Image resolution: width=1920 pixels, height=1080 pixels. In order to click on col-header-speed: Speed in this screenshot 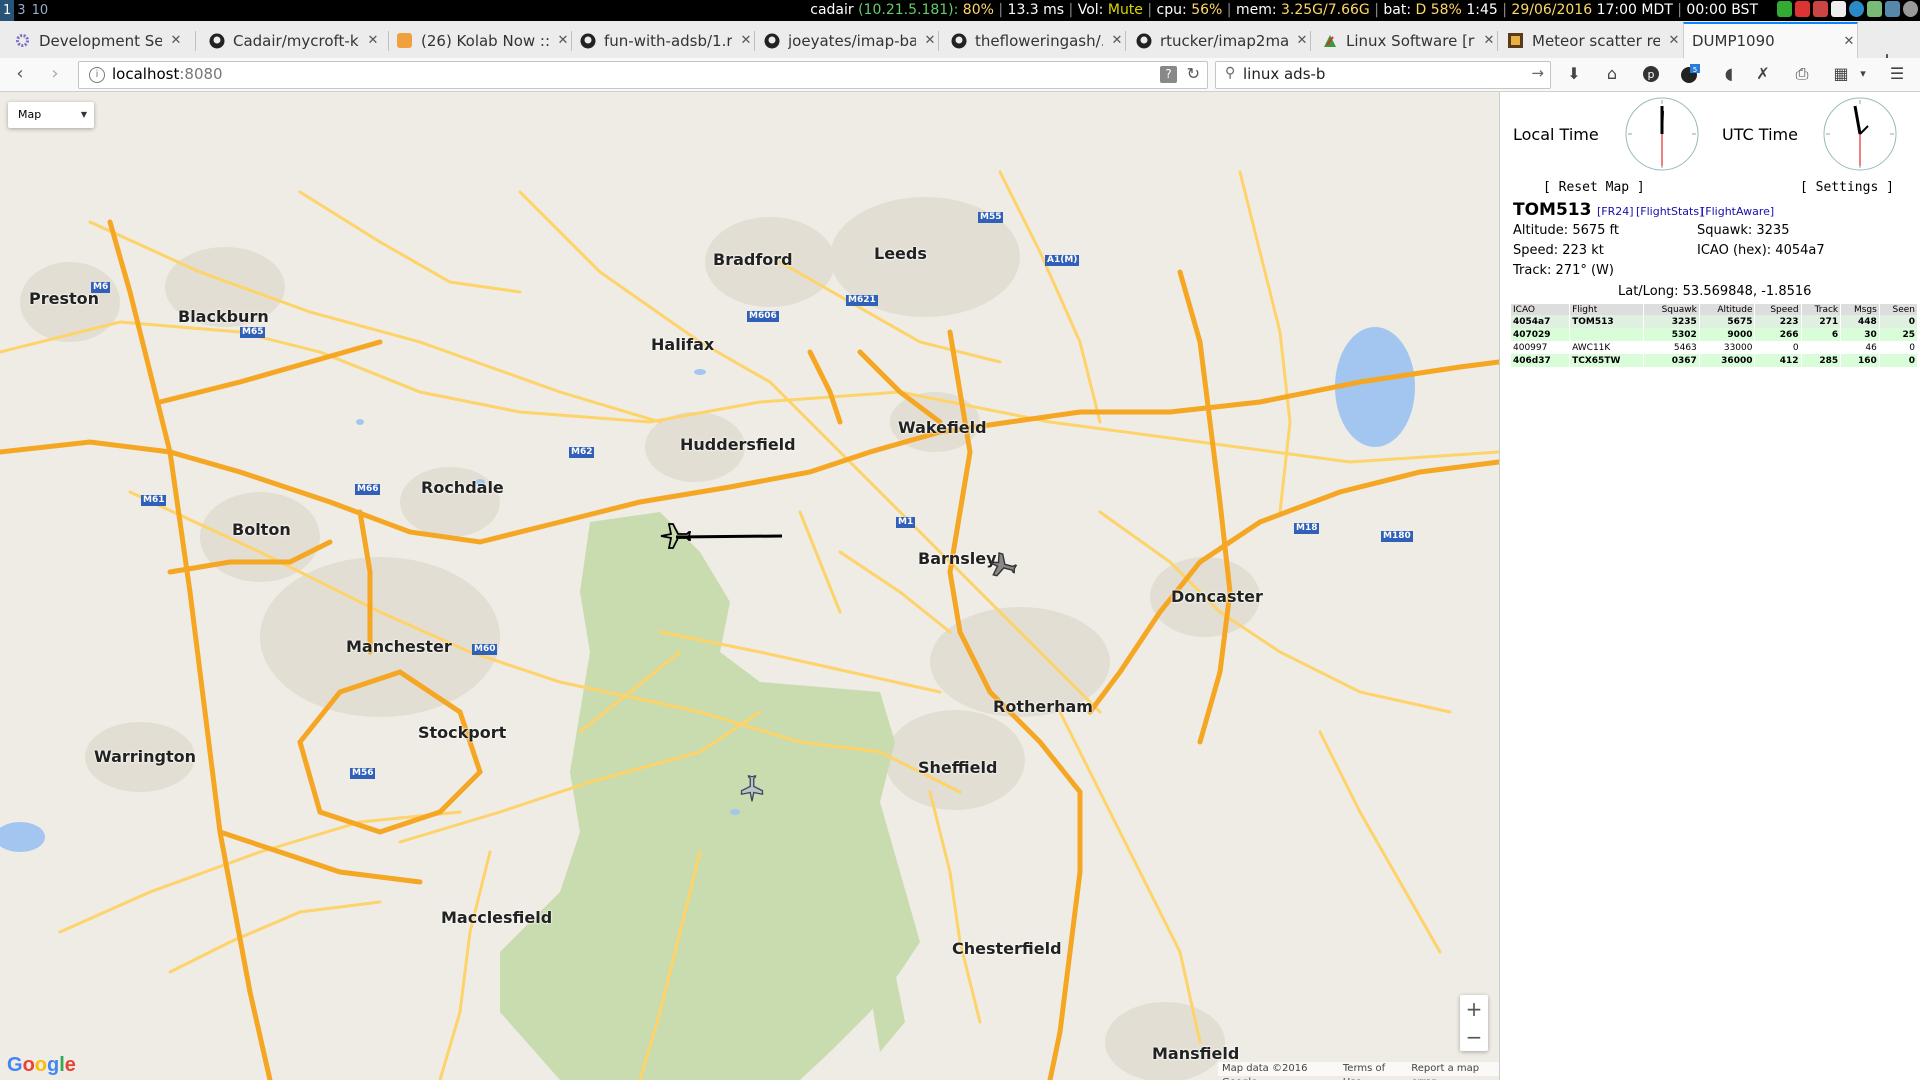, I will do `click(1778, 309)`.